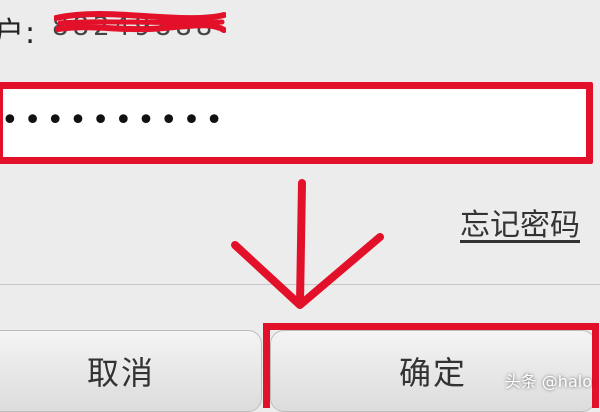  I want to click on account-label: 户:, so click(18, 33).